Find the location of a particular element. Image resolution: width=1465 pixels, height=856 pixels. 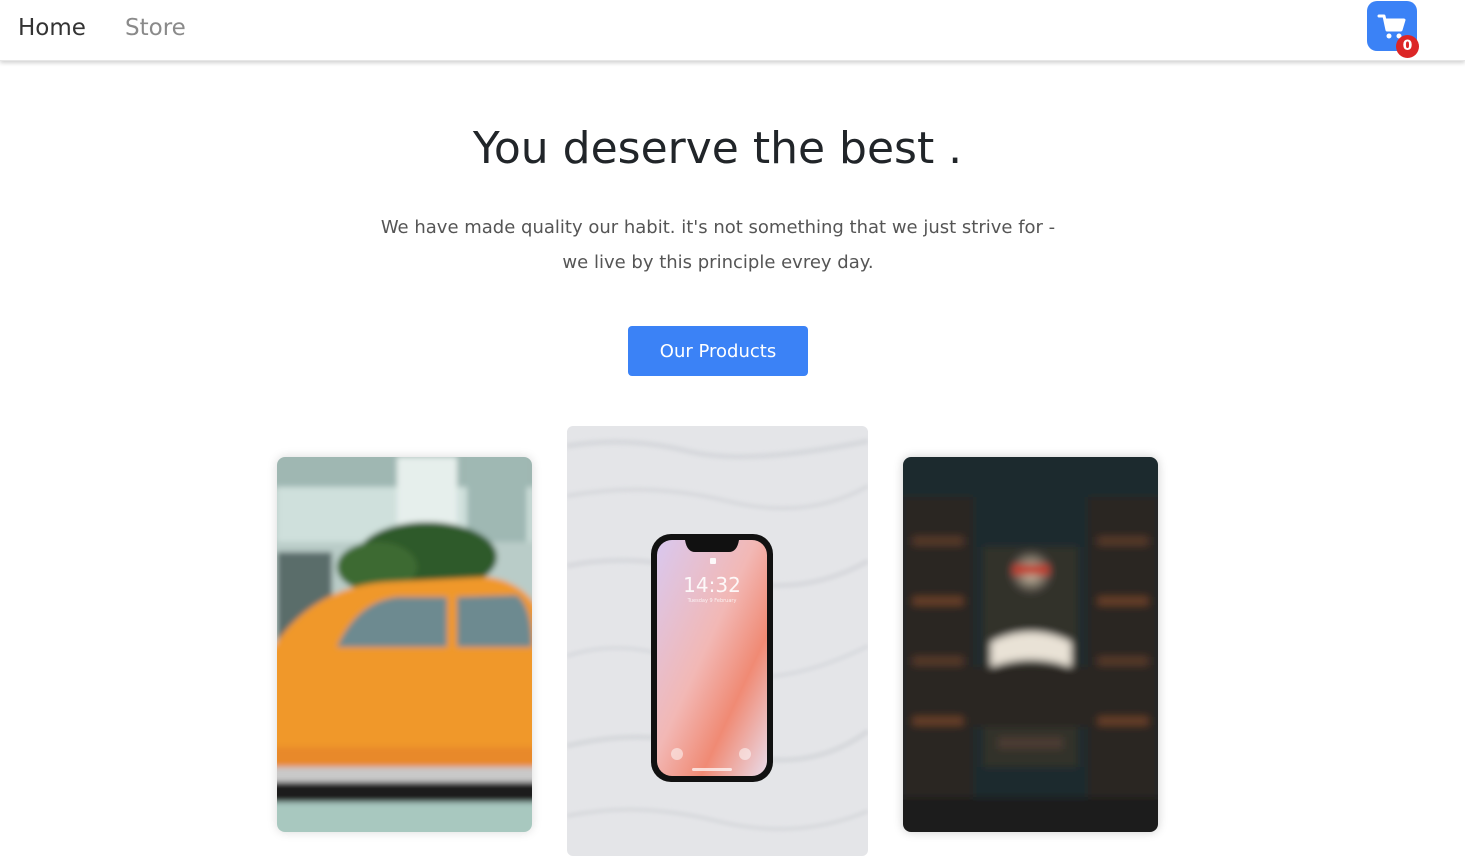

nav-store-link: Store is located at coordinates (155, 28).